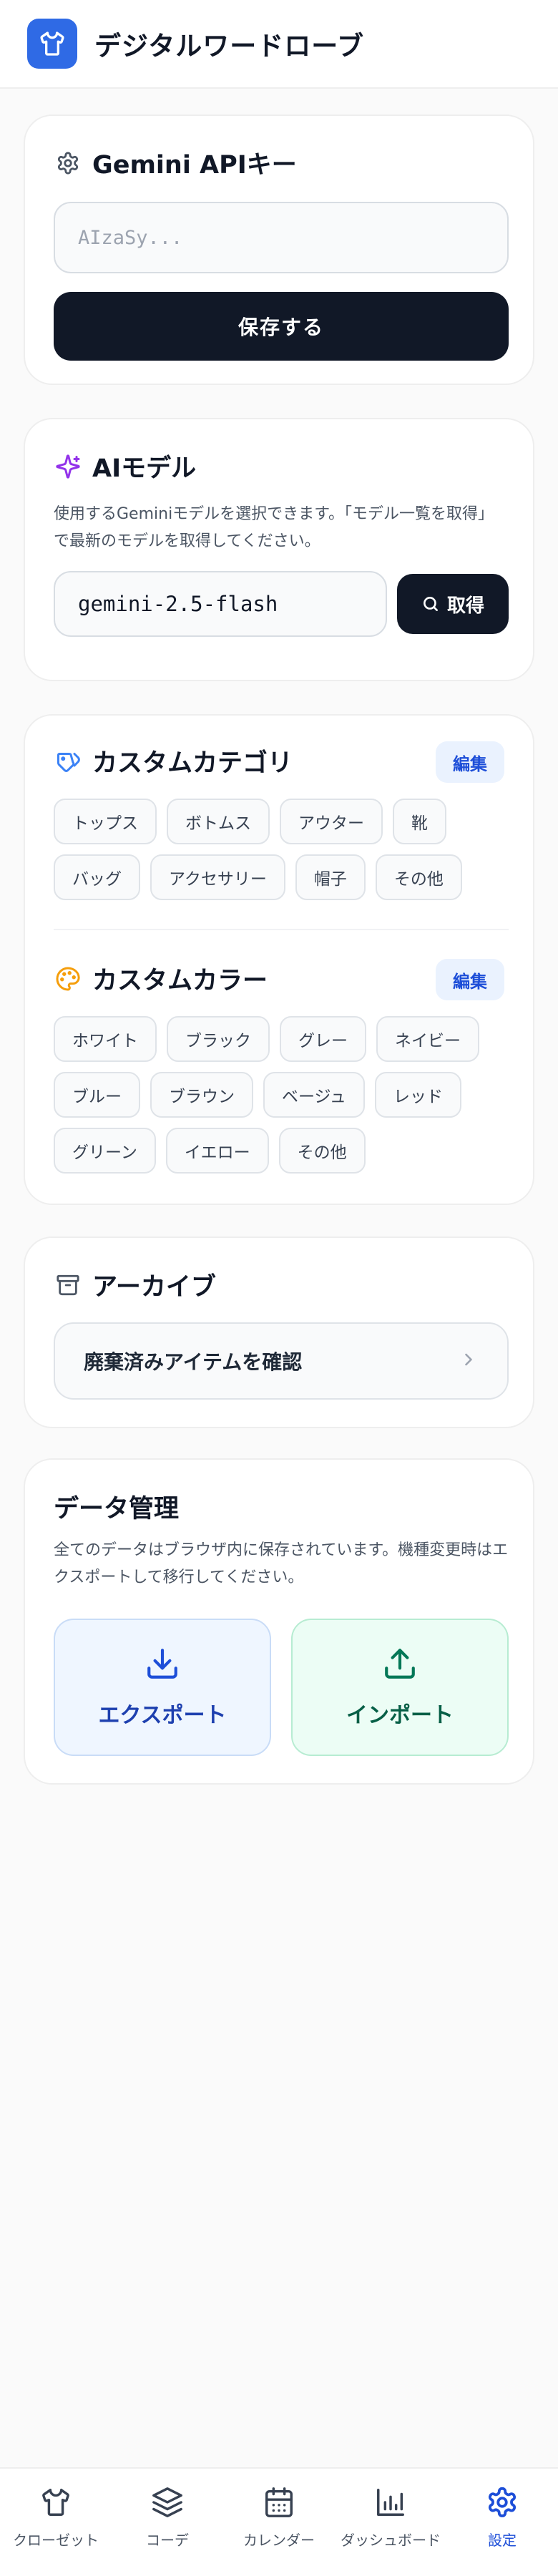  Describe the element at coordinates (218, 877) in the screenshot. I see `category-chip: アクセサリー` at that location.